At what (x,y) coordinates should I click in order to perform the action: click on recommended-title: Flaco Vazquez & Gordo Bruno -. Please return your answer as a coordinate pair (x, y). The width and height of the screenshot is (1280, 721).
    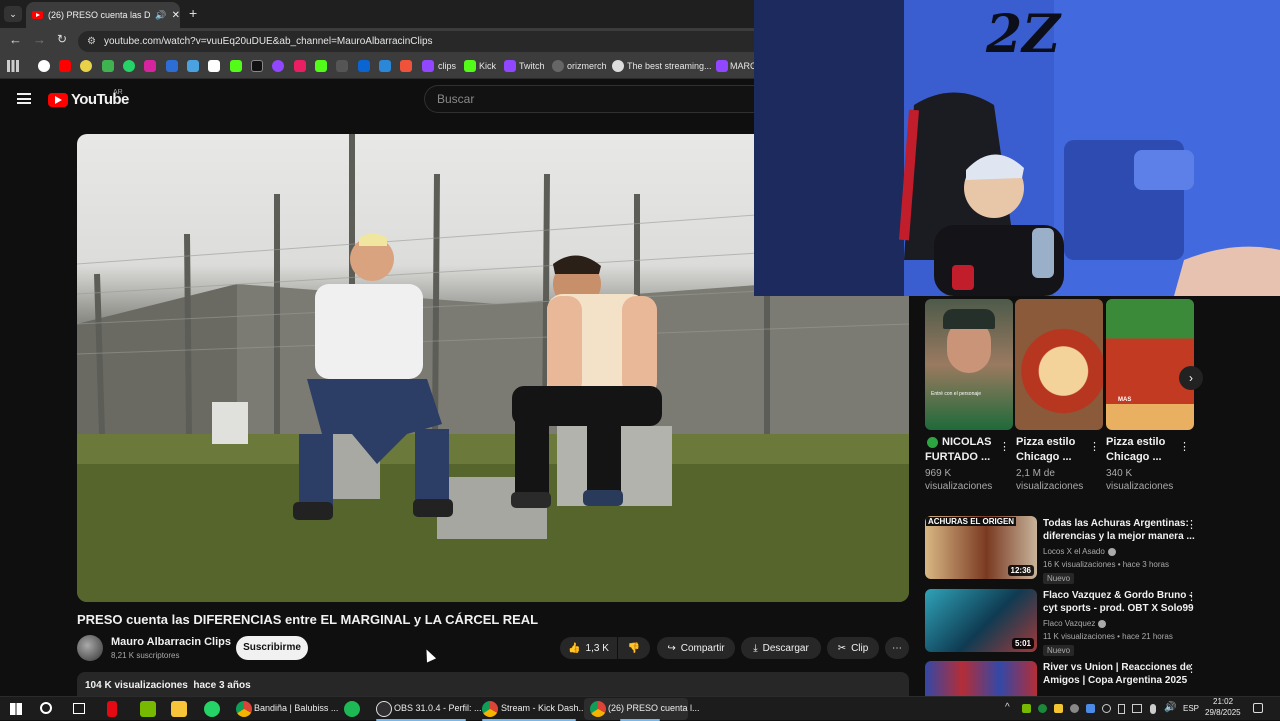
    Looking at the image, I should click on (1117, 595).